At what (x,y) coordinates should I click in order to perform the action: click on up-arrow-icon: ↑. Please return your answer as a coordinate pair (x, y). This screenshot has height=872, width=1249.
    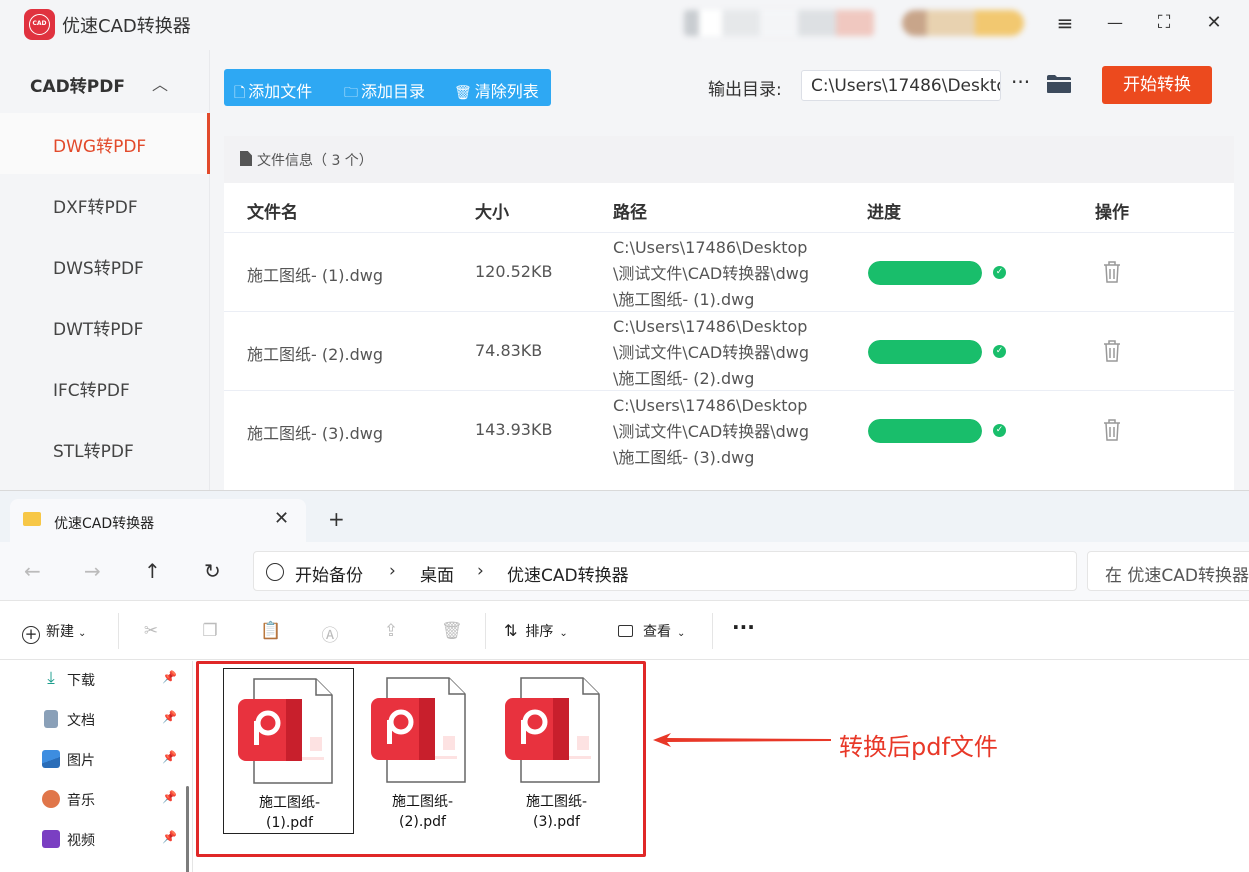
    Looking at the image, I should click on (152, 571).